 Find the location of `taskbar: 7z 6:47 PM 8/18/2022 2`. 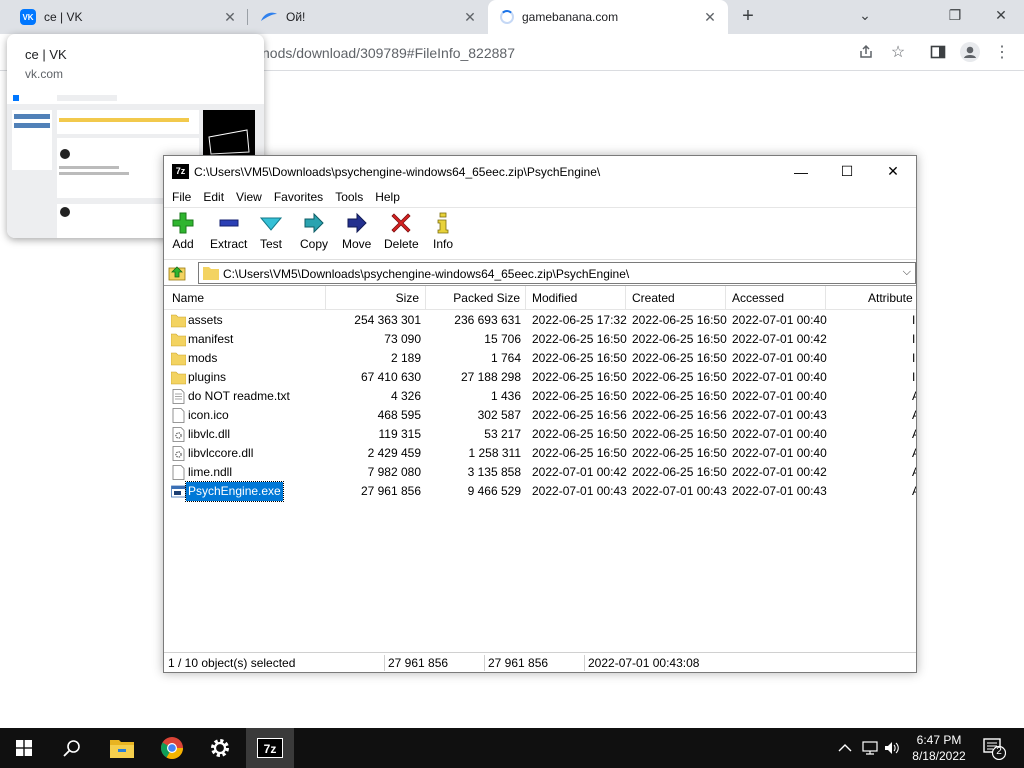

taskbar: 7z 6:47 PM 8/18/2022 2 is located at coordinates (512, 748).